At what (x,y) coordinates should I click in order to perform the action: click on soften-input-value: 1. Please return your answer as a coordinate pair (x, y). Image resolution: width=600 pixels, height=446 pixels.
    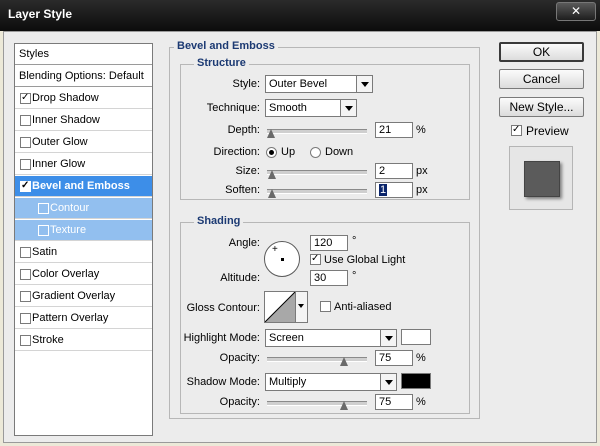
    Looking at the image, I should click on (383, 190).